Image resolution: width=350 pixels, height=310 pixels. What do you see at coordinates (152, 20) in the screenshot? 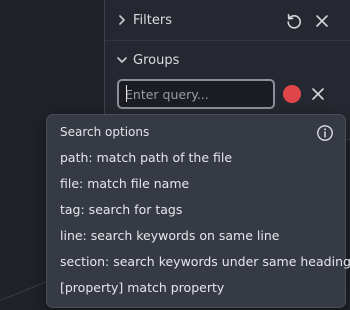
I see `filters-label: Filters` at bounding box center [152, 20].